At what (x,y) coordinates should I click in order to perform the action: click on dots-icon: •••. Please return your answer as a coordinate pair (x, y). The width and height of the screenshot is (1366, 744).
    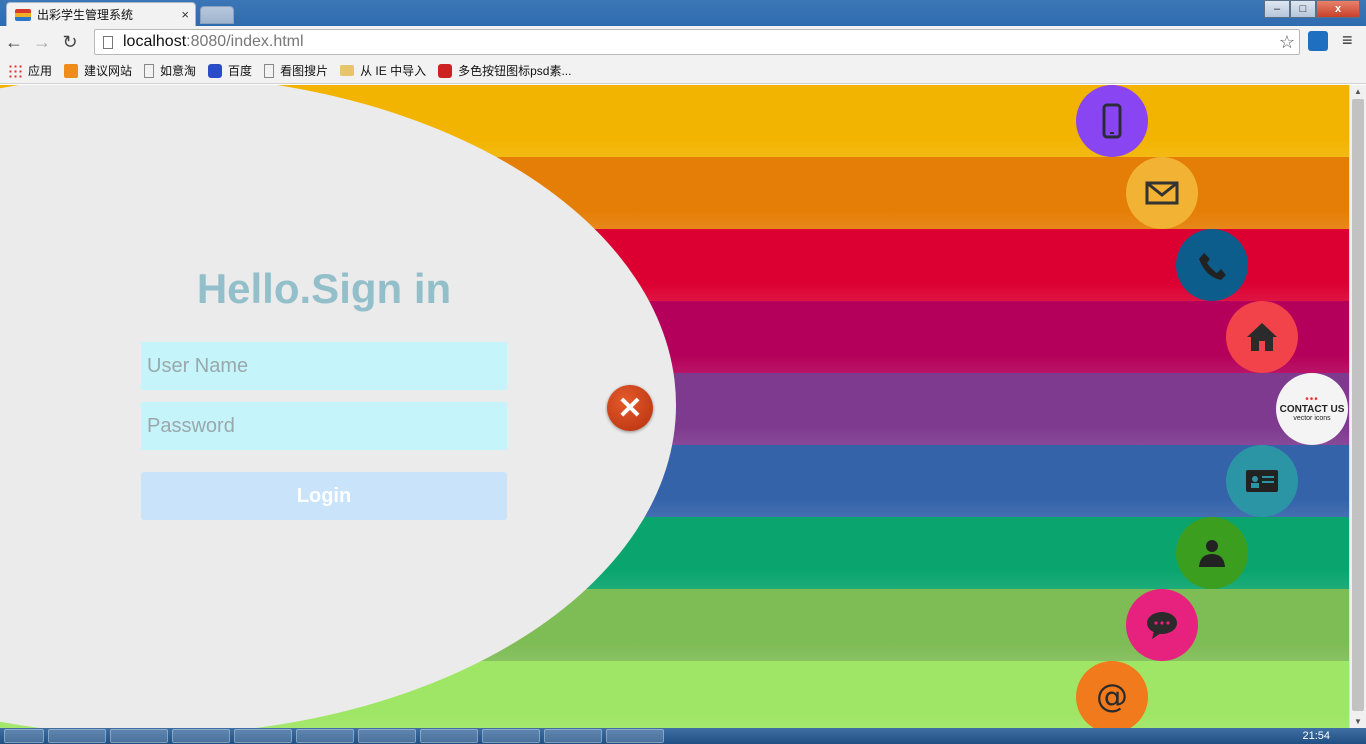
    Looking at the image, I should click on (1312, 399).